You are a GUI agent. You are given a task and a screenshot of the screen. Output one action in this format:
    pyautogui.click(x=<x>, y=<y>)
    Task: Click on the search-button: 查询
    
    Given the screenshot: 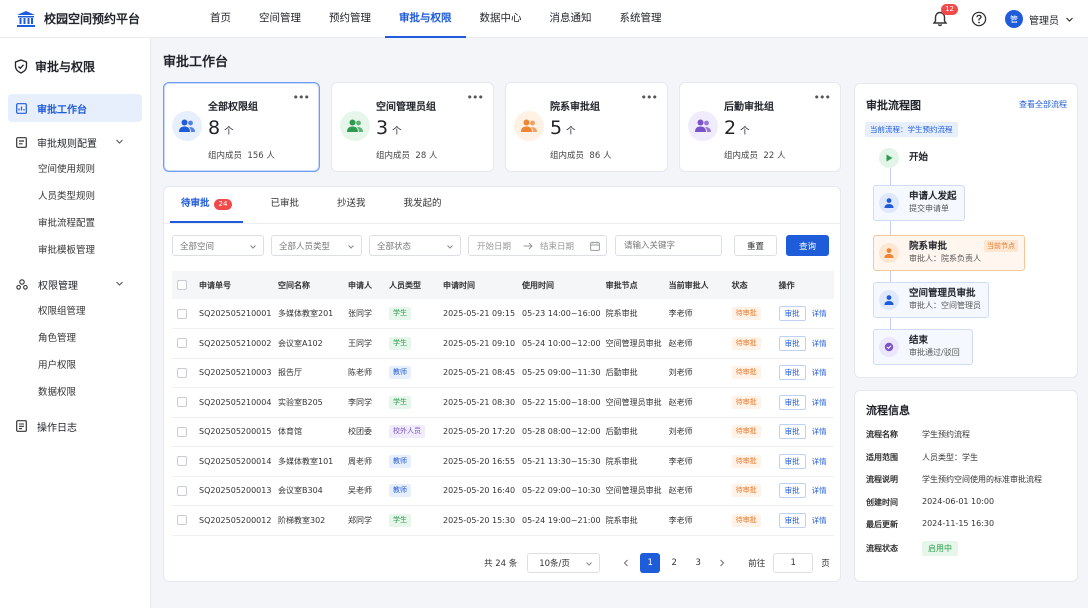 What is the action you would take?
    pyautogui.click(x=808, y=245)
    